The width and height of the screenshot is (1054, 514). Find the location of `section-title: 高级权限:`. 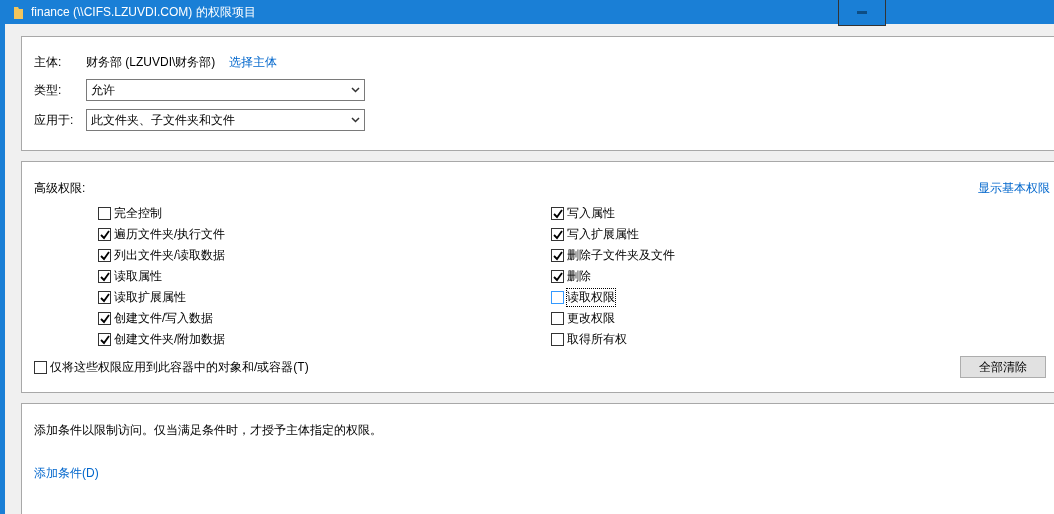

section-title: 高级权限: is located at coordinates (60, 188).